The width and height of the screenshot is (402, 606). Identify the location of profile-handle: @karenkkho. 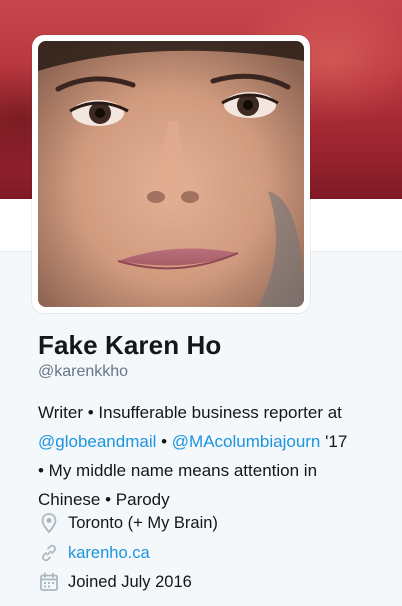
(83, 372).